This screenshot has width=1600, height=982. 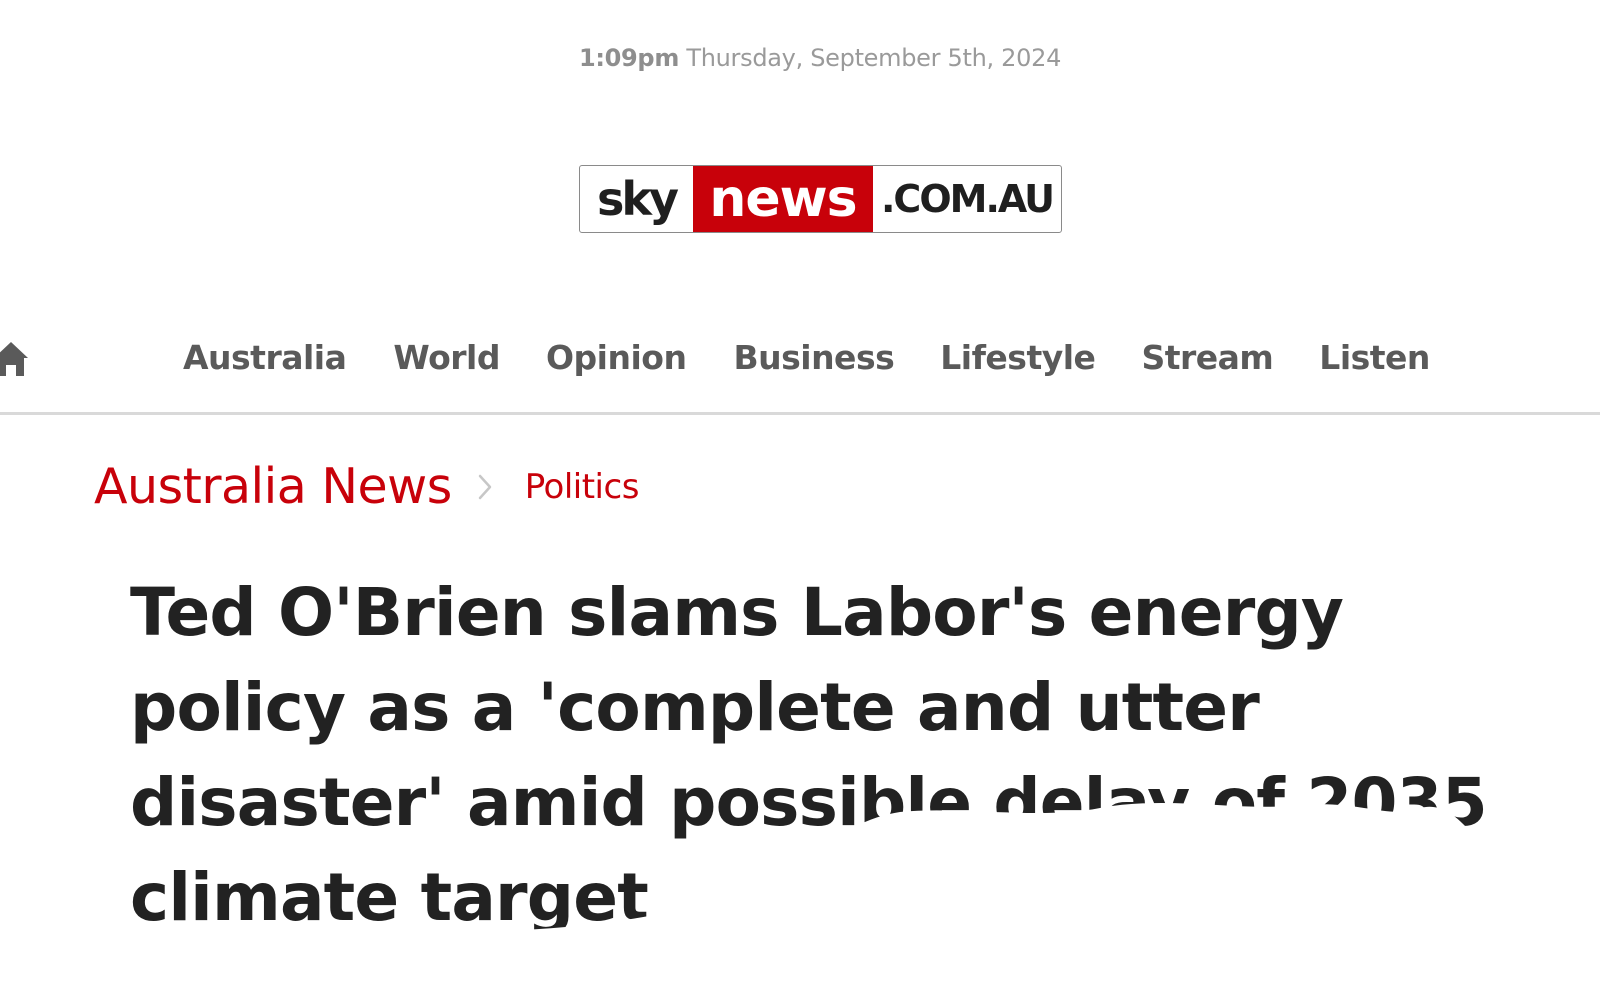 I want to click on chevron-right-icon, so click(x=485, y=487).